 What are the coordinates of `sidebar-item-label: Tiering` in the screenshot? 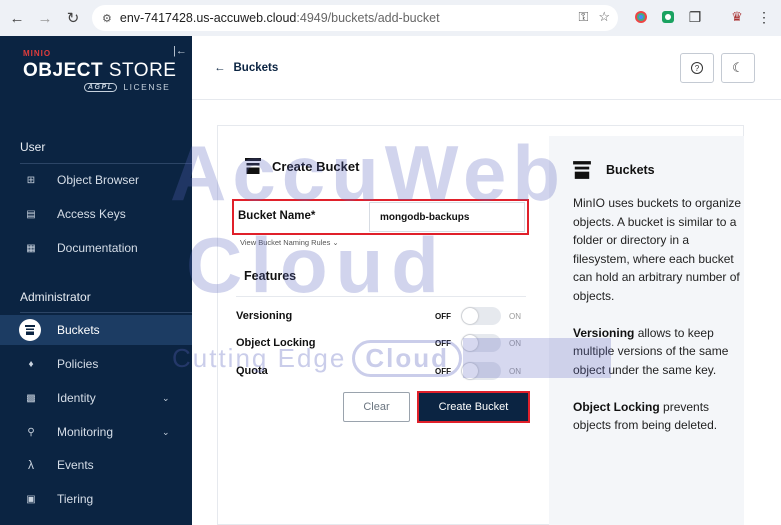 It's located at (75, 499).